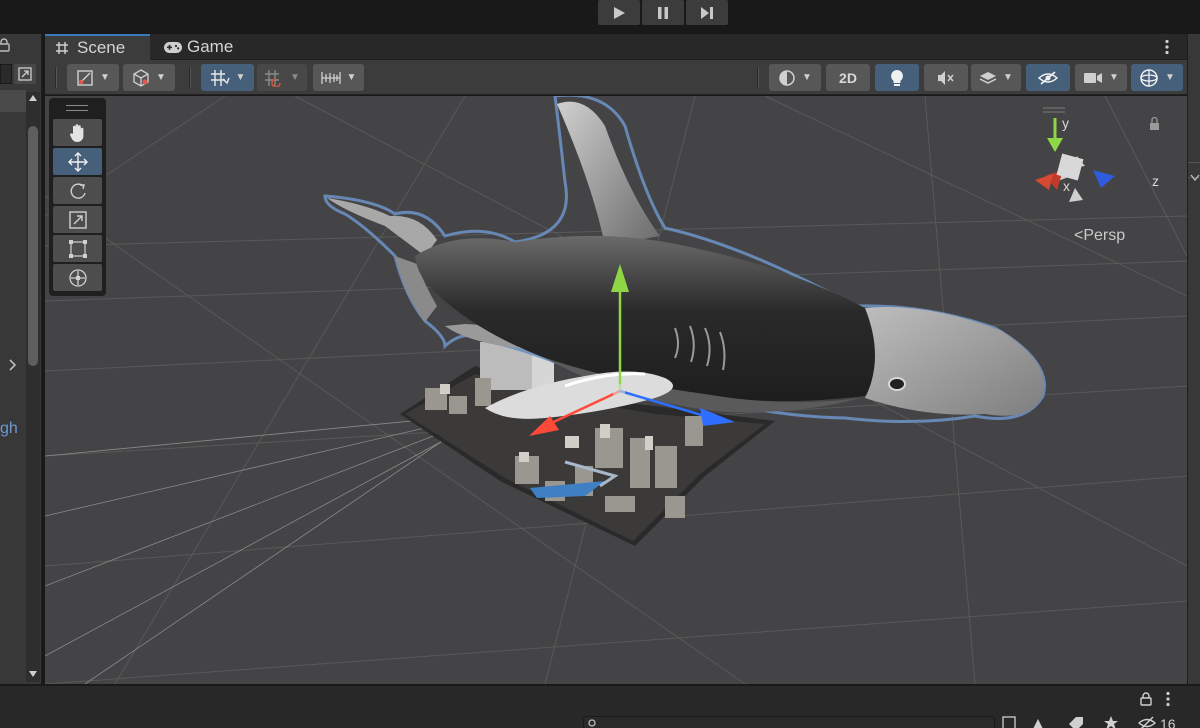 The width and height of the screenshot is (1200, 728). I want to click on cube-icon, so click(141, 77).